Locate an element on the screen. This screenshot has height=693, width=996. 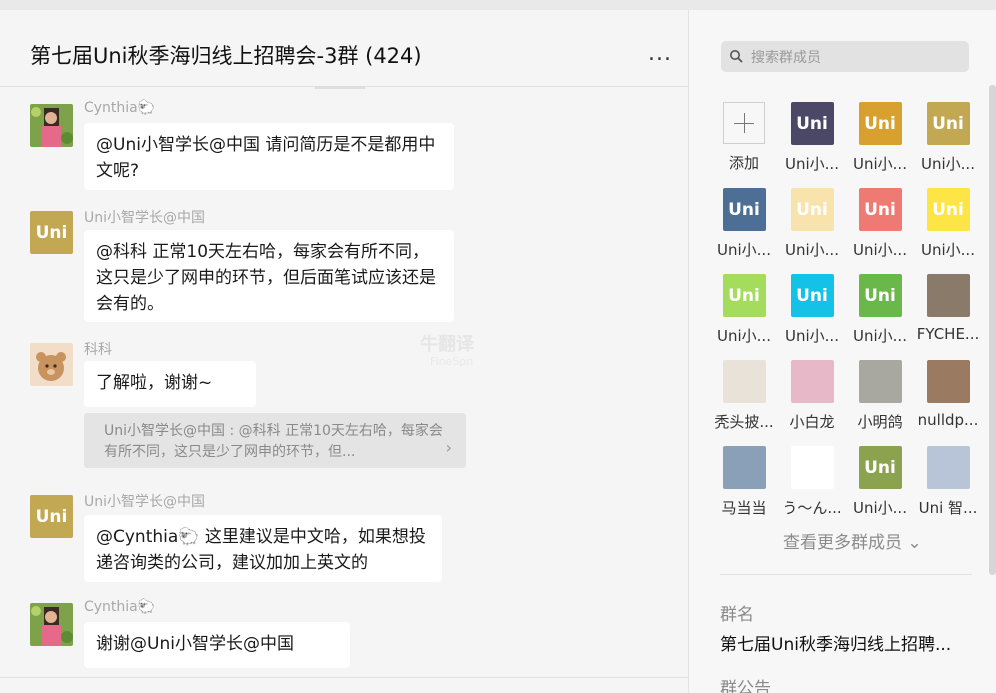
message-bubble: @Cynthia🐑 这里建议是中文哈，如果想投递咨询类的公司，建议加加上英文的 is located at coordinates (263, 548).